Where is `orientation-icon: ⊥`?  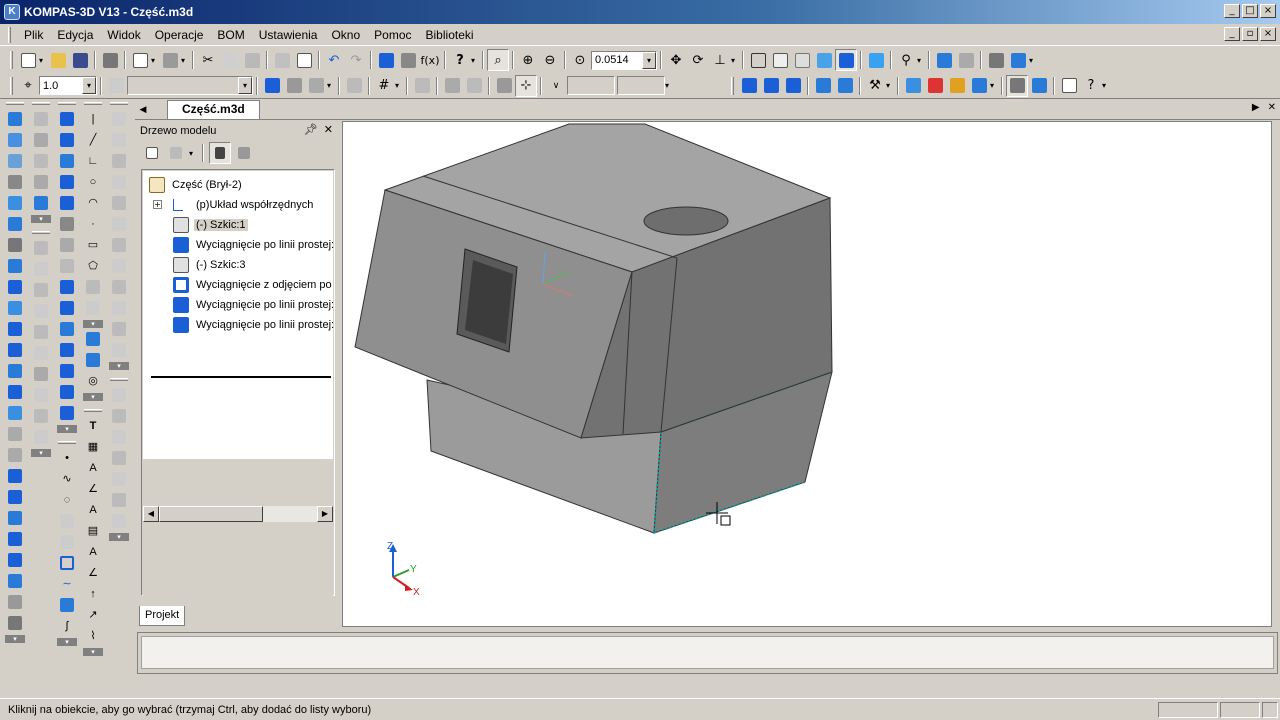 orientation-icon: ⊥ is located at coordinates (720, 60).